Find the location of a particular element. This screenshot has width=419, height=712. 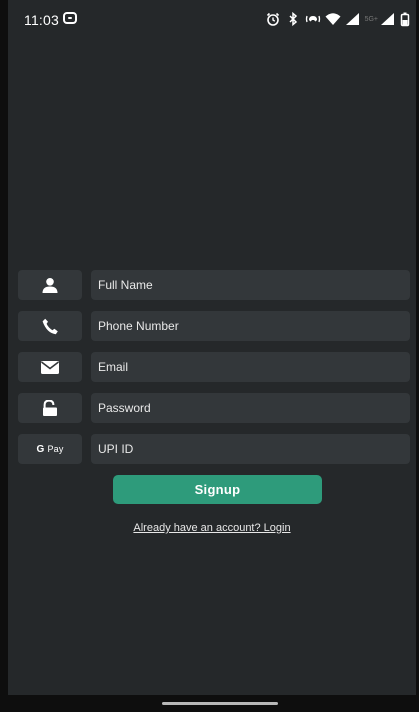

wifi-icon is located at coordinates (333, 19).